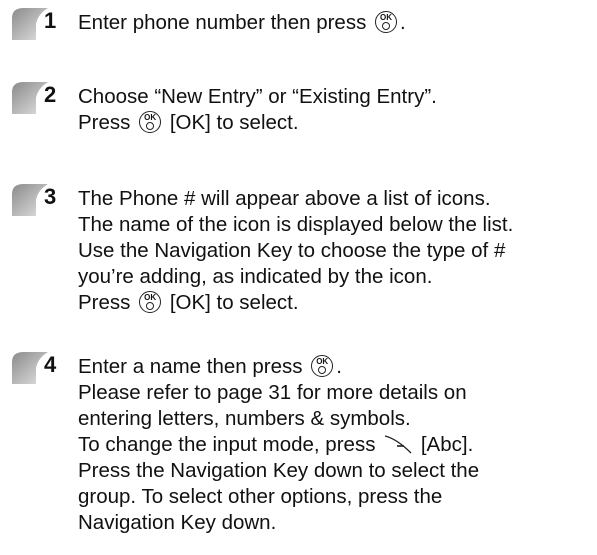 This screenshot has width=597, height=555. I want to click on step-text: Enter phone number then press OK., so click(242, 23).